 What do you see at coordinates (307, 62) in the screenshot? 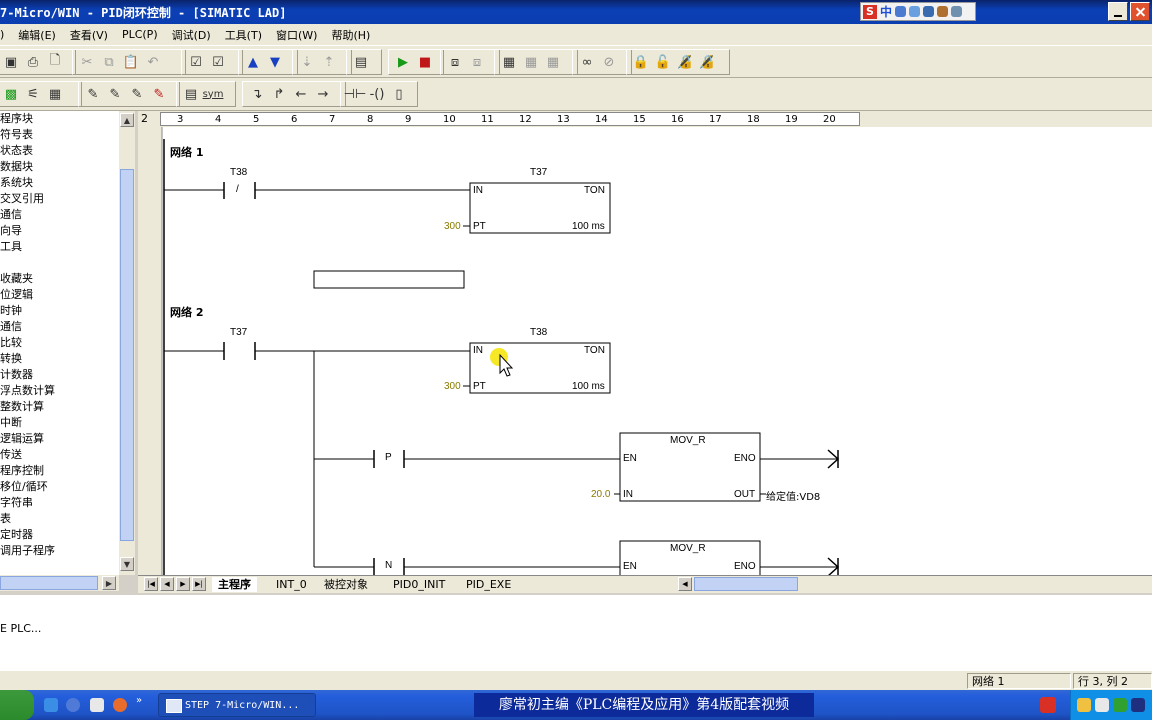
I see `sort-ascending-icon: ⇣` at bounding box center [307, 62].